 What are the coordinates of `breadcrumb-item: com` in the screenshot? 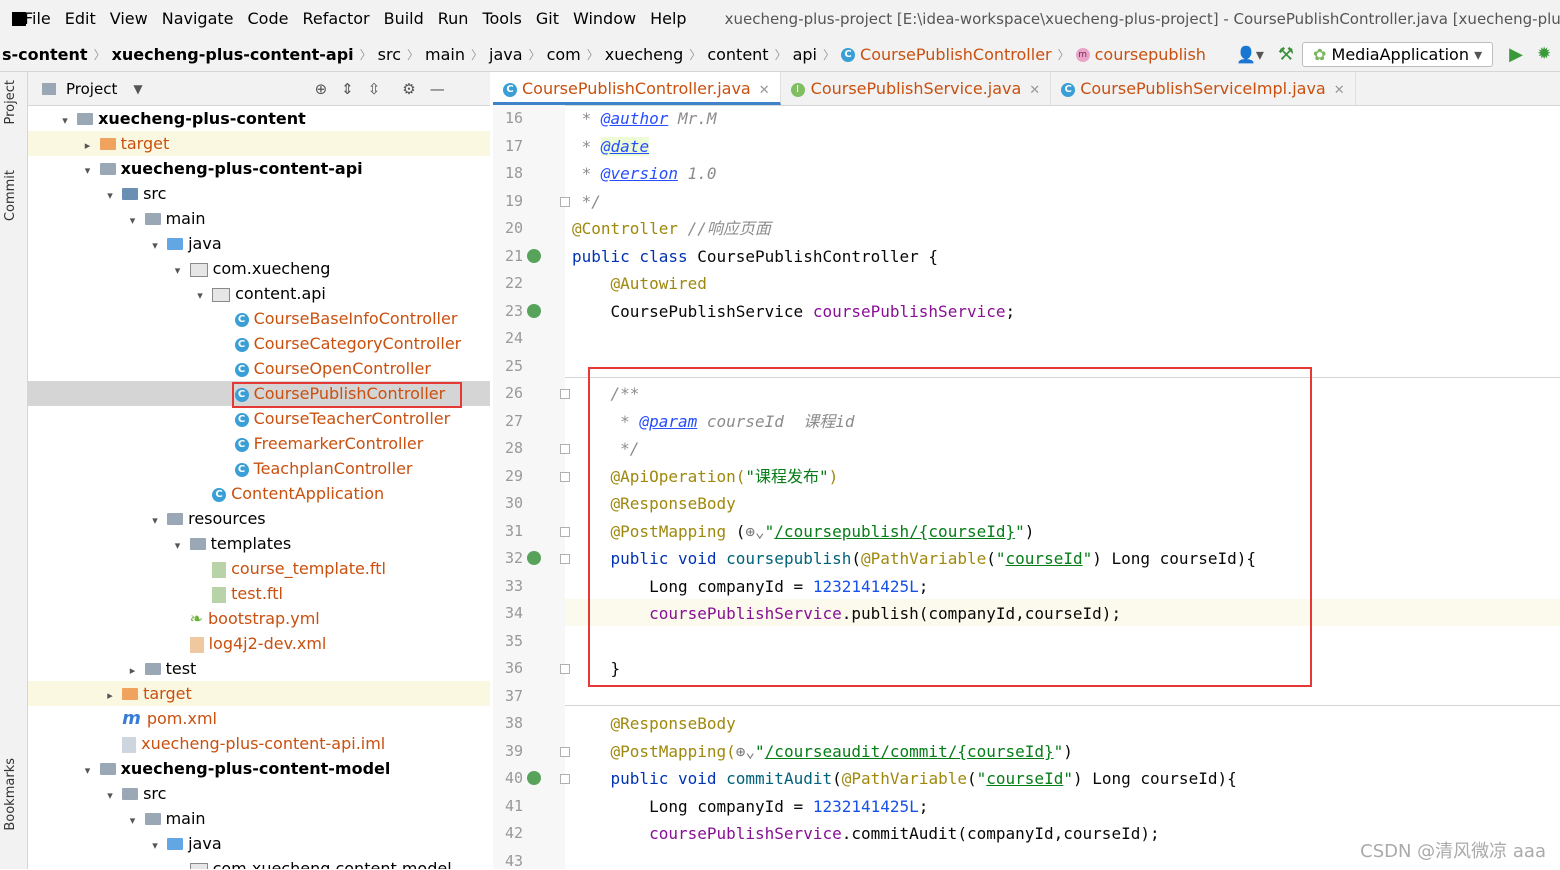 It's located at (564, 54).